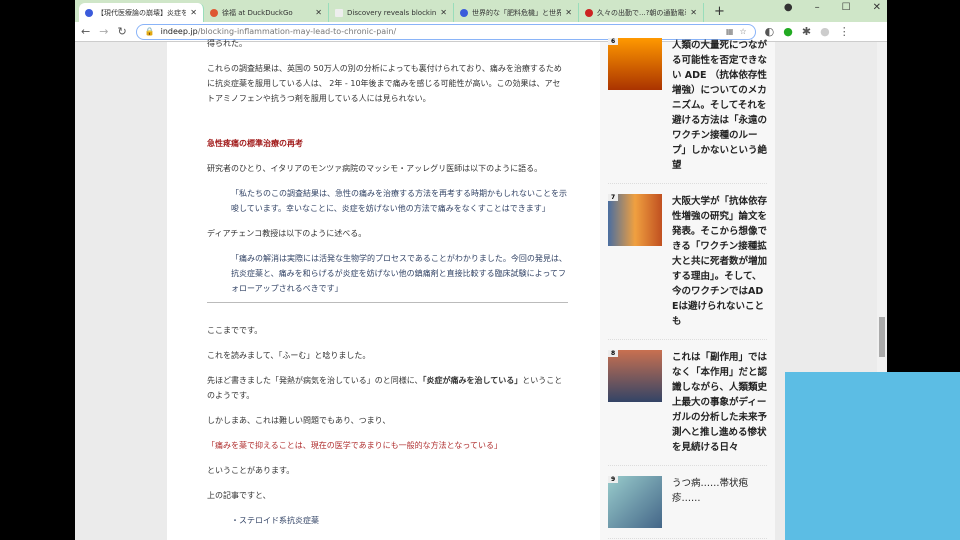 Image resolution: width=960 pixels, height=540 pixels. I want to click on divider, so click(387, 302).